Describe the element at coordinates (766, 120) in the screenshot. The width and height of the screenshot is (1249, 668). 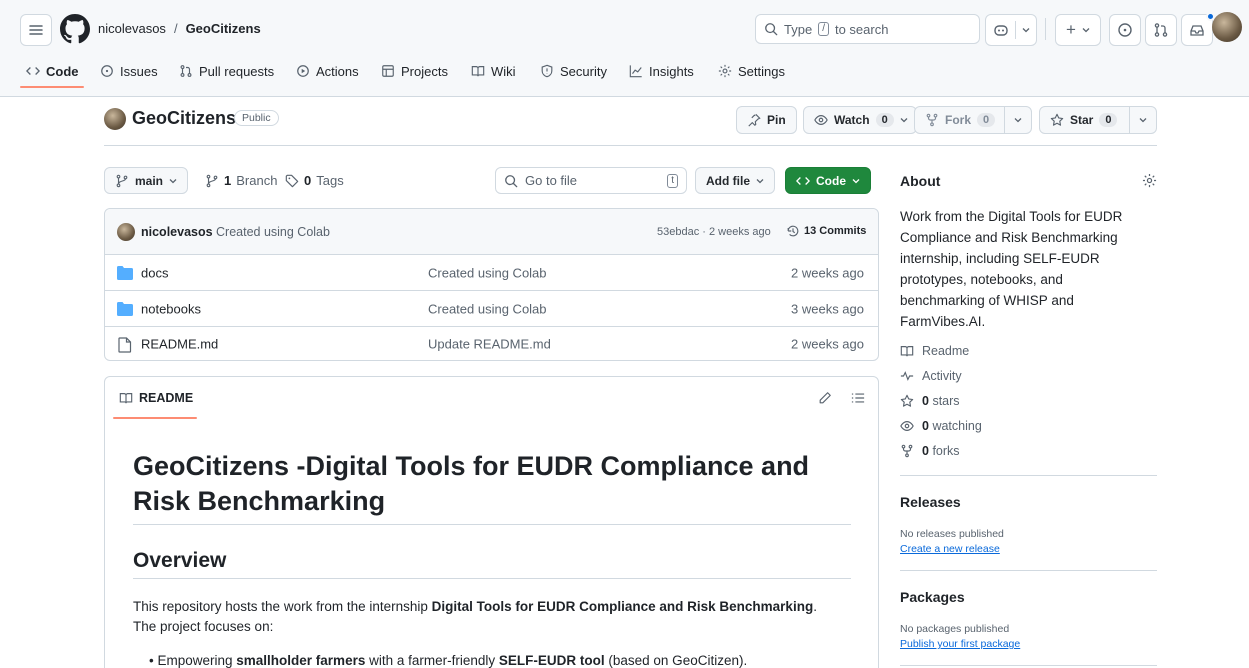
I see `pin-button: Pin` at that location.